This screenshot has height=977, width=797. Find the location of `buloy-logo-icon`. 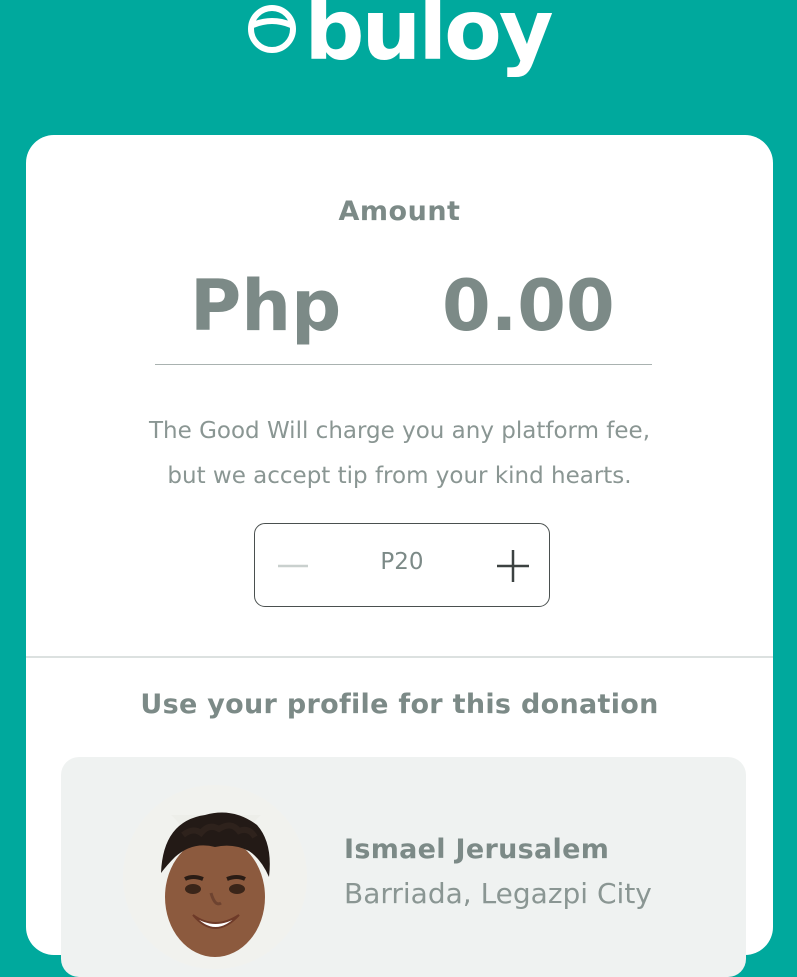

buloy-logo-icon is located at coordinates (272, 29).